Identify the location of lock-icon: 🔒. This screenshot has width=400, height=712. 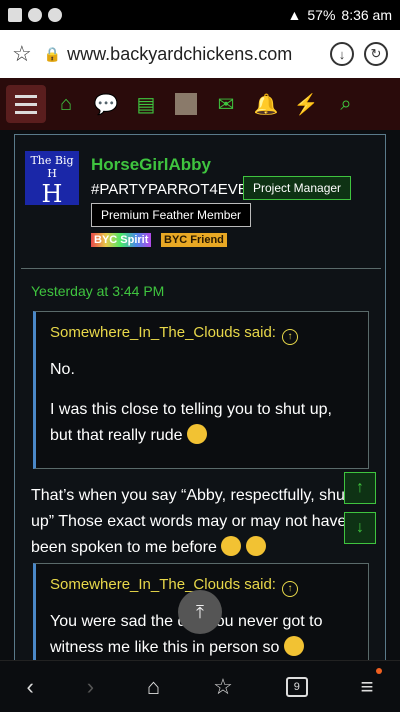
(52, 53).